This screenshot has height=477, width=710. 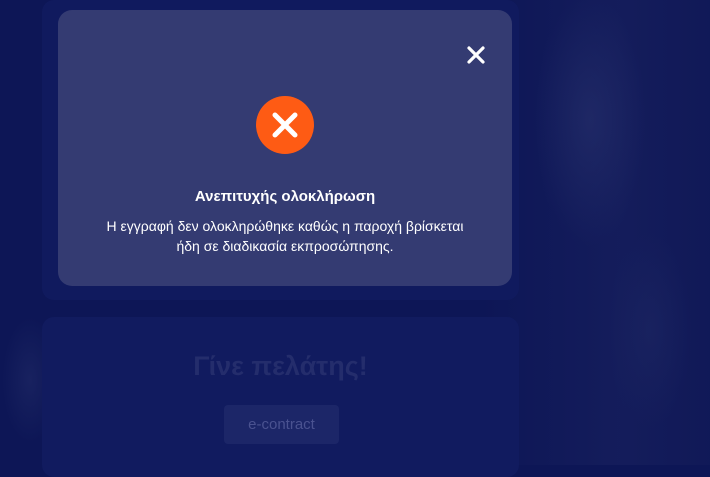 I want to click on e-contract-button: e-contract, so click(x=281, y=424).